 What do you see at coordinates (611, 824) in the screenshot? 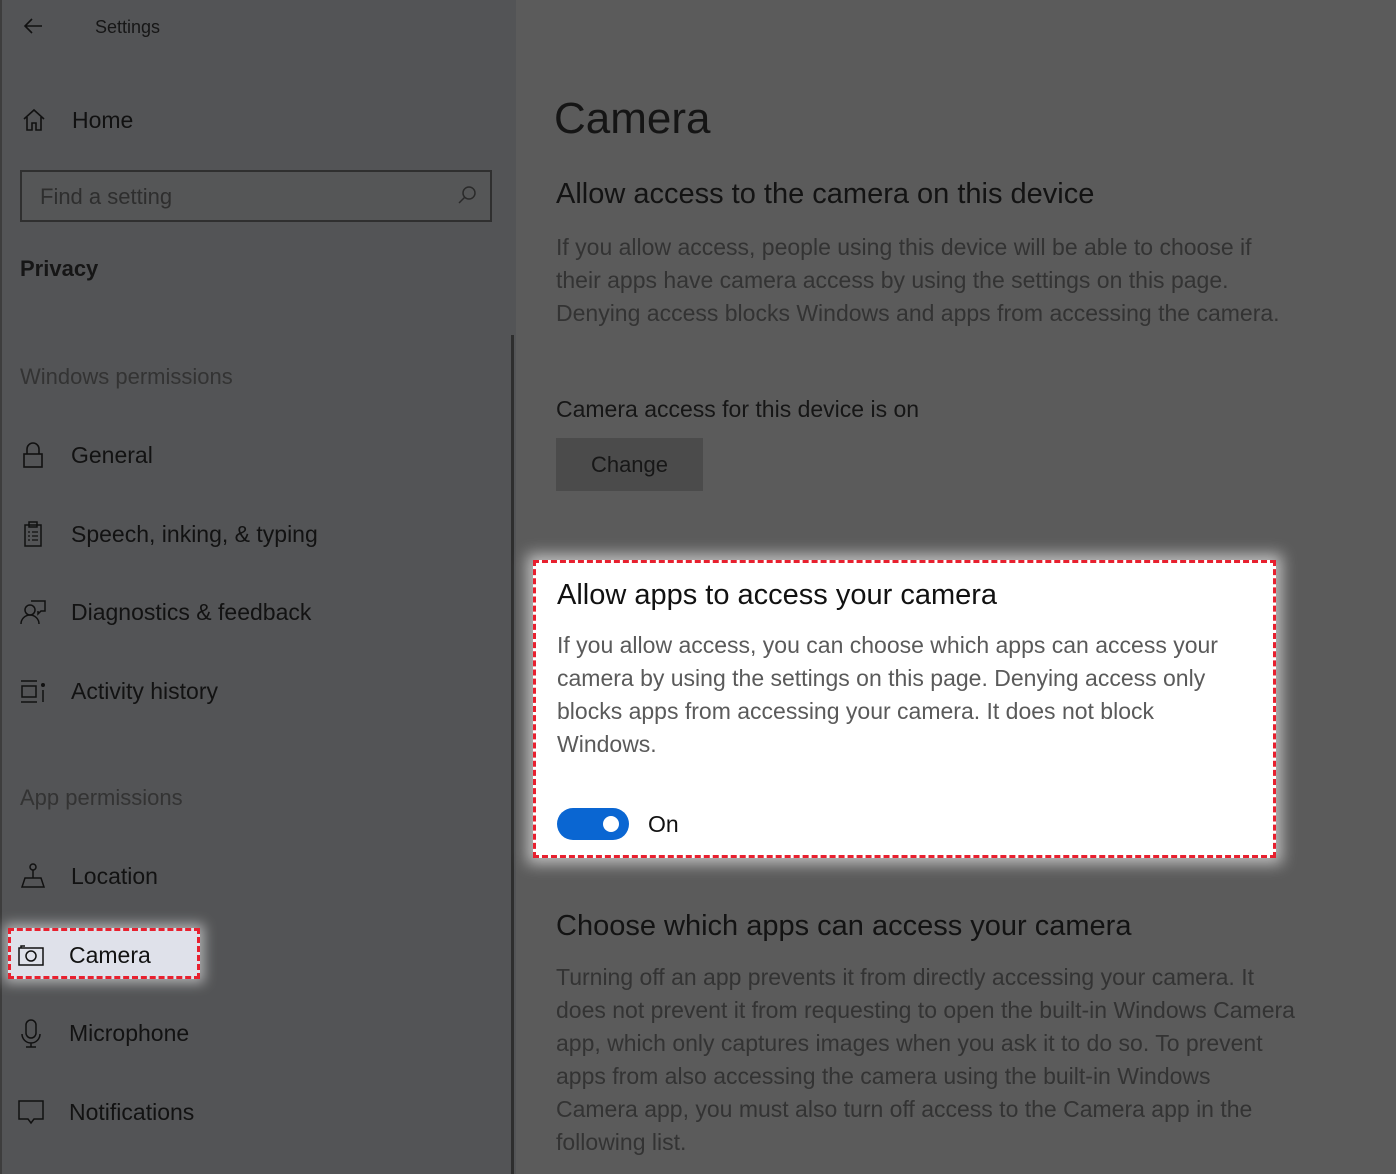
I see `toggle-knob` at bounding box center [611, 824].